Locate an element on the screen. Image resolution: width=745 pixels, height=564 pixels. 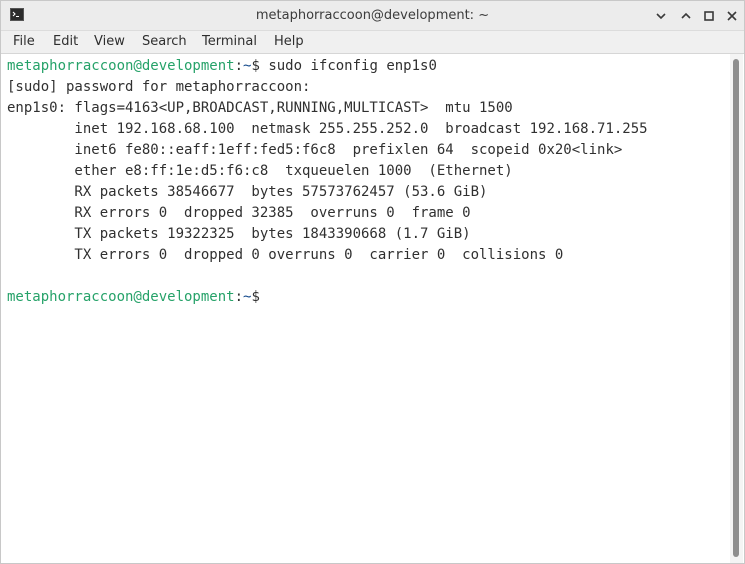
current-prompt-line: metaphorraccoon@development:~$ is located at coordinates (133, 297).